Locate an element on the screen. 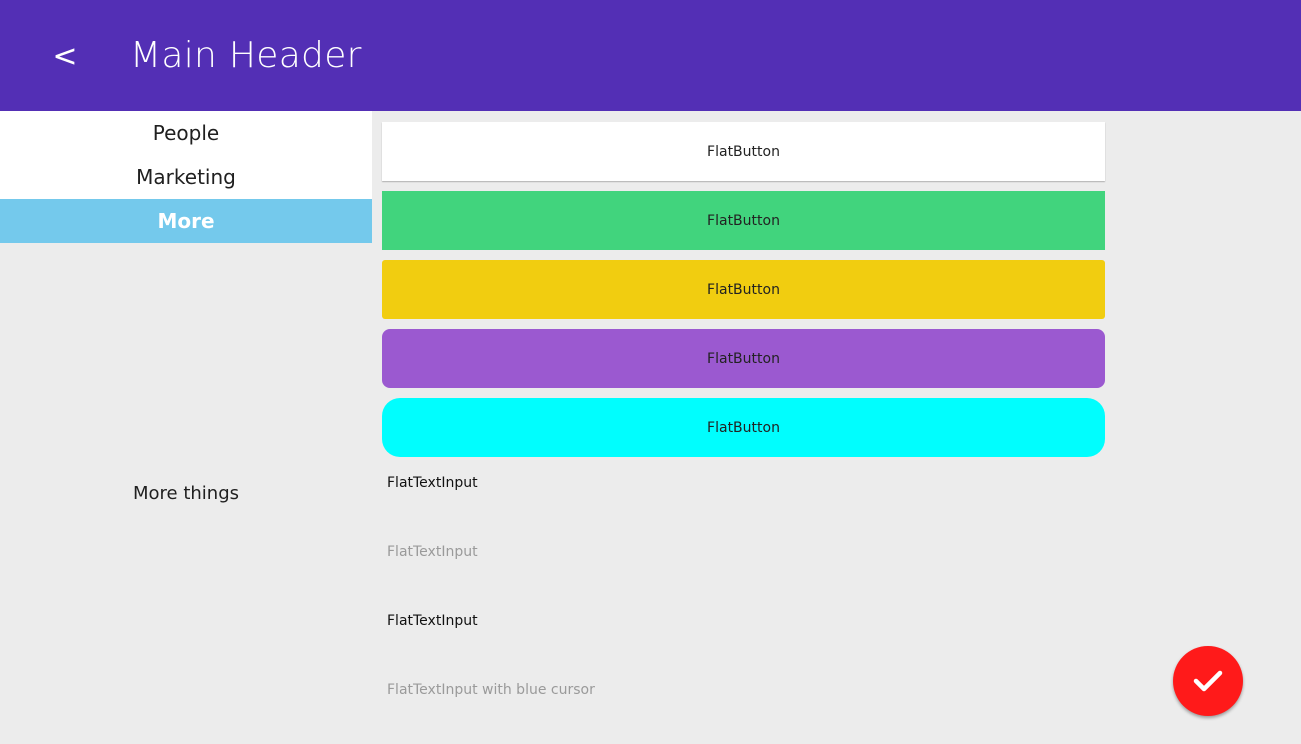 The image size is (1301, 744). flat-button-green: FlatButton is located at coordinates (743, 220).